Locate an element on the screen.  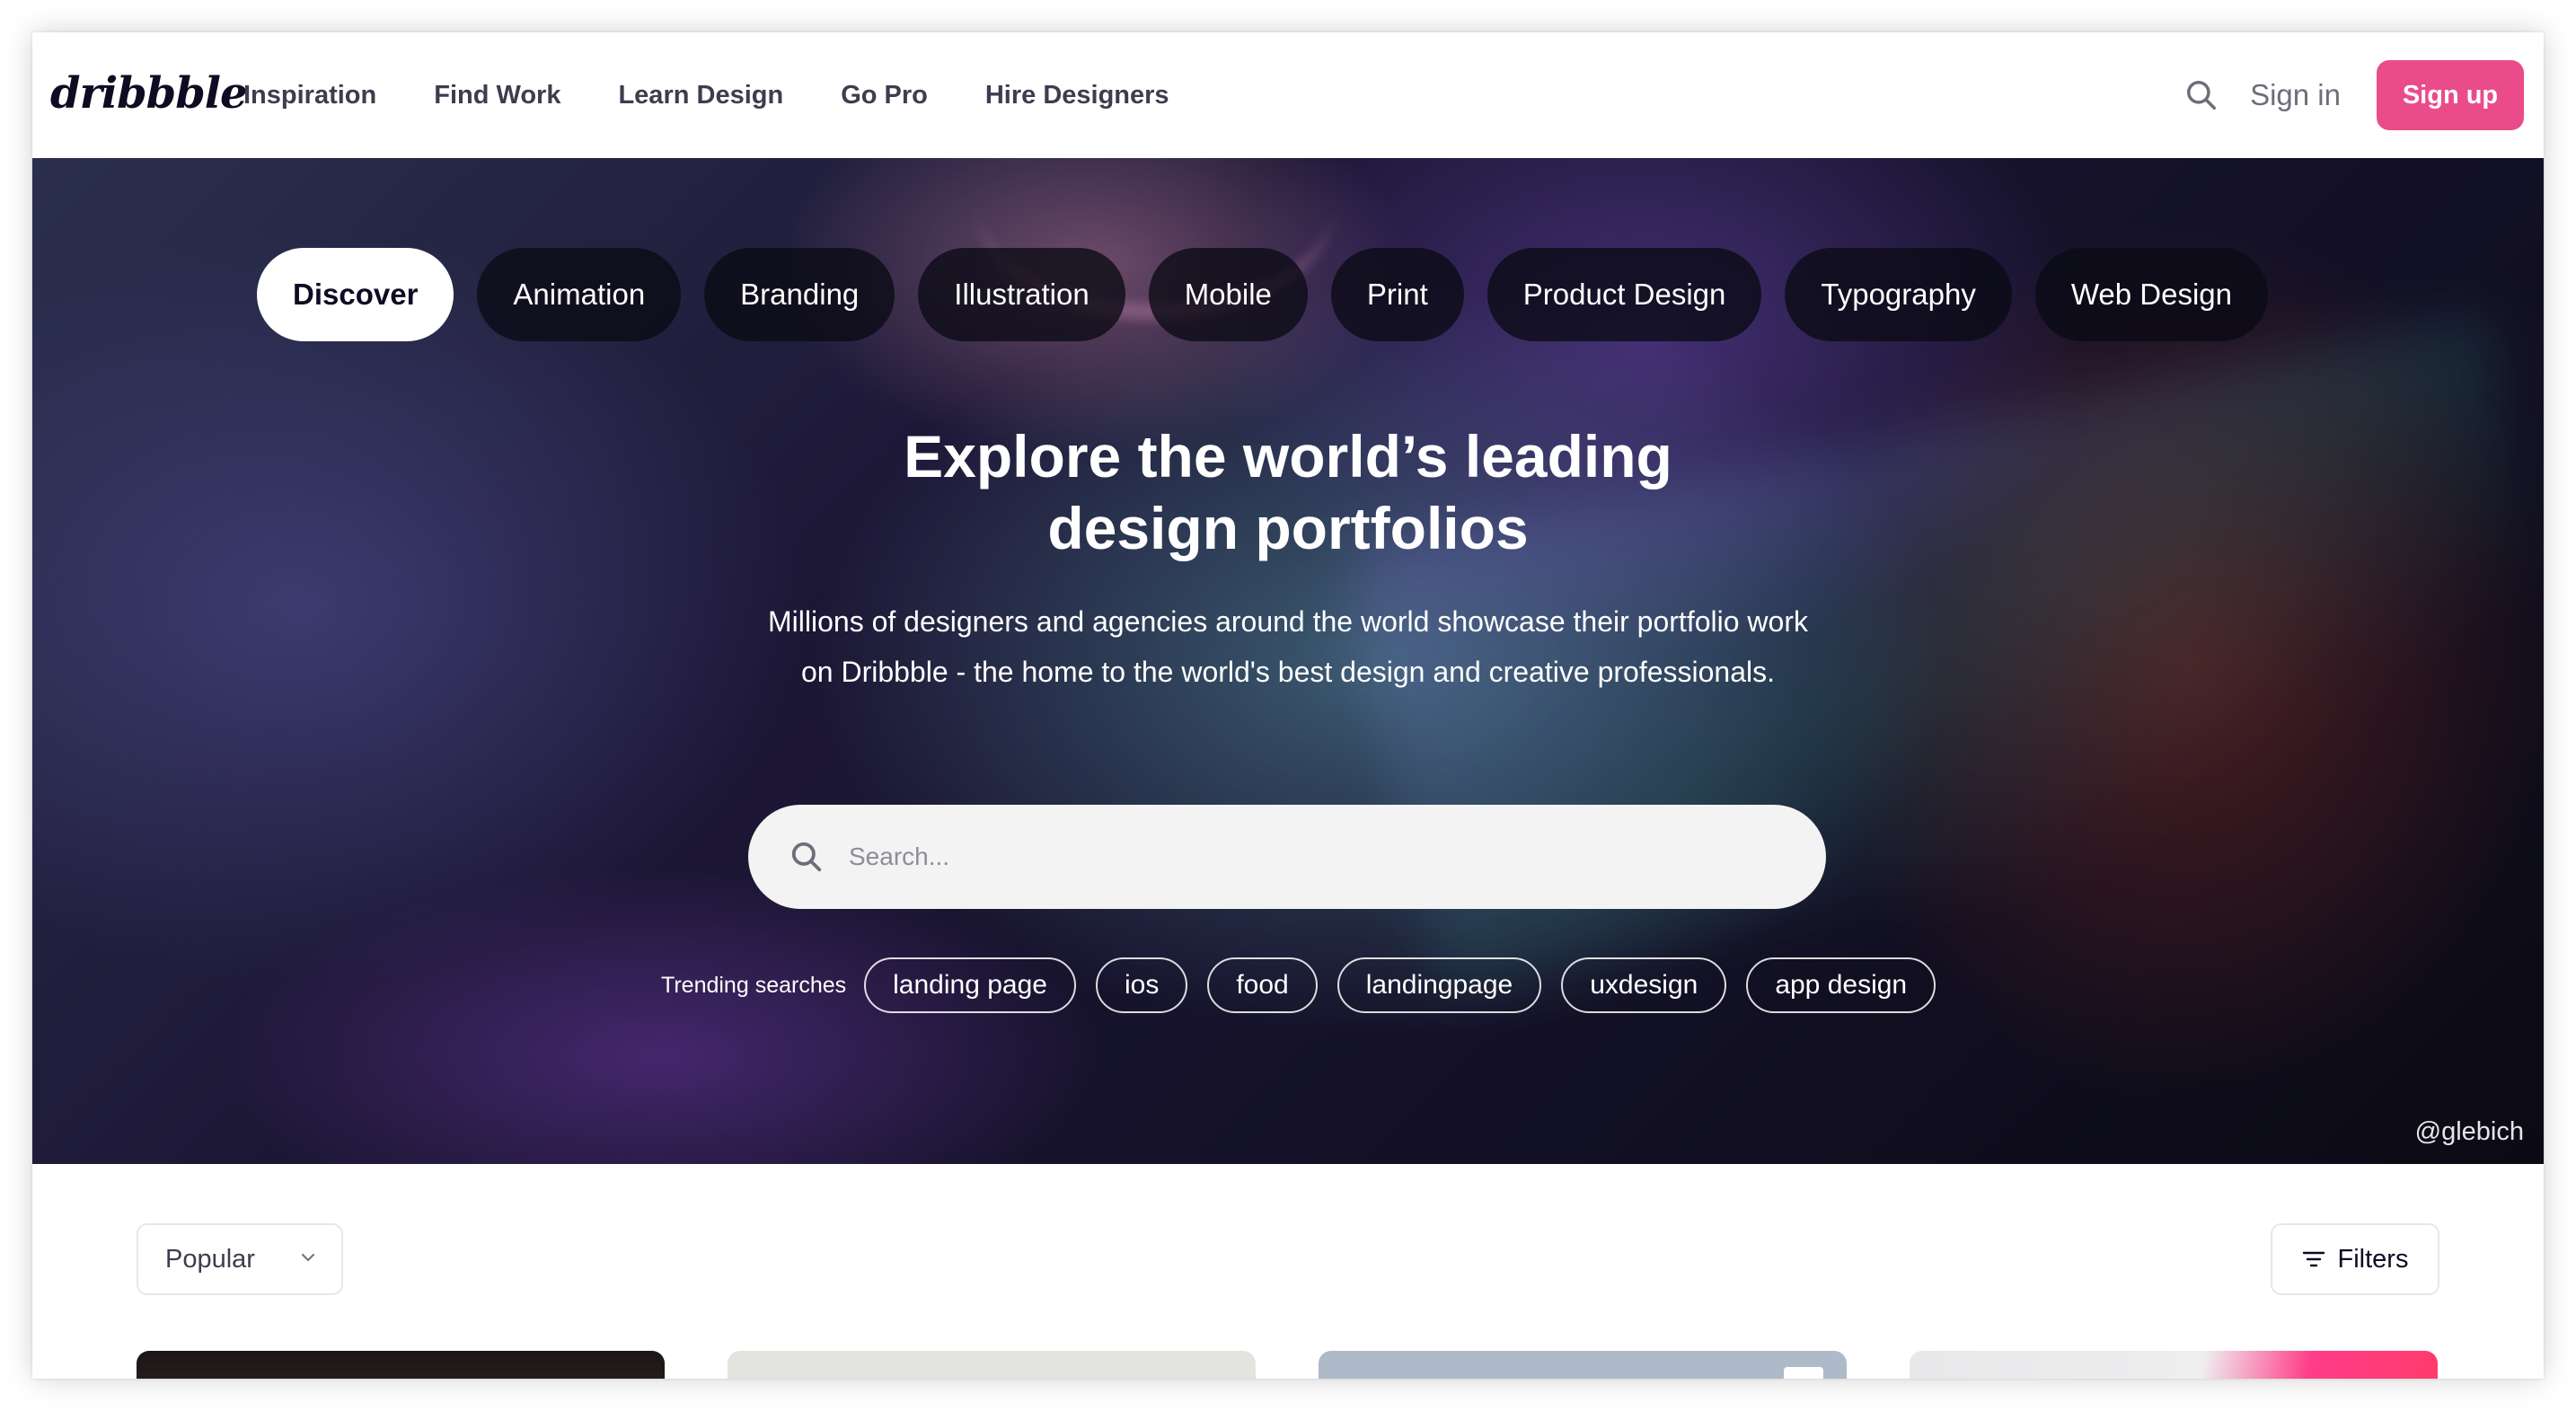
nav-hire-designers: Hire Designers is located at coordinates (1077, 95).